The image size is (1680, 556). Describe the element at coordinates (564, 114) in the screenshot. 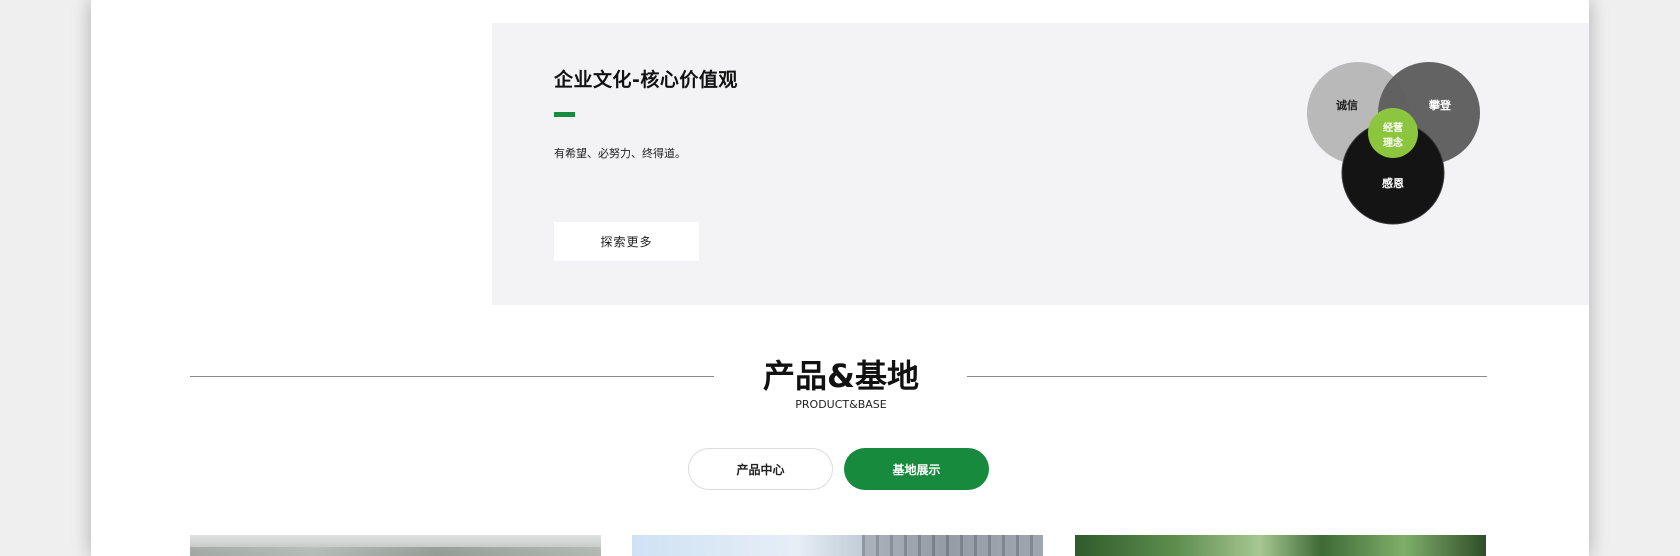

I see `title-accent-bar` at that location.